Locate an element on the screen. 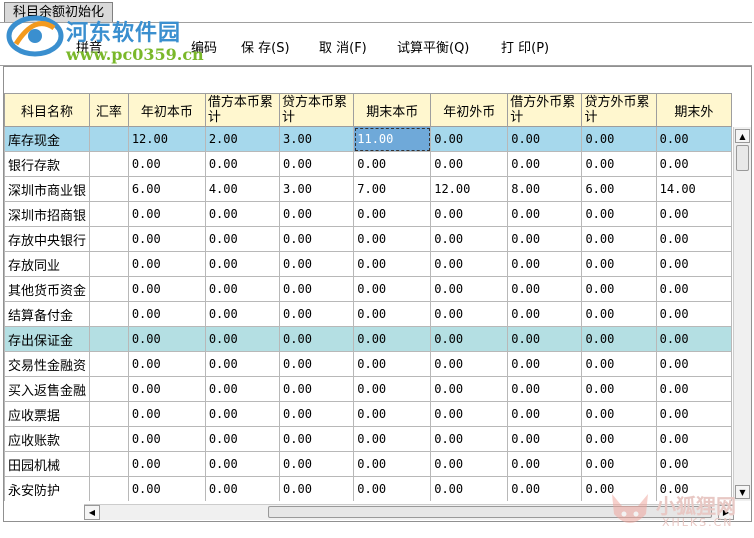 This screenshot has width=754, height=538. amount-cell: 2.00 is located at coordinates (242, 139).